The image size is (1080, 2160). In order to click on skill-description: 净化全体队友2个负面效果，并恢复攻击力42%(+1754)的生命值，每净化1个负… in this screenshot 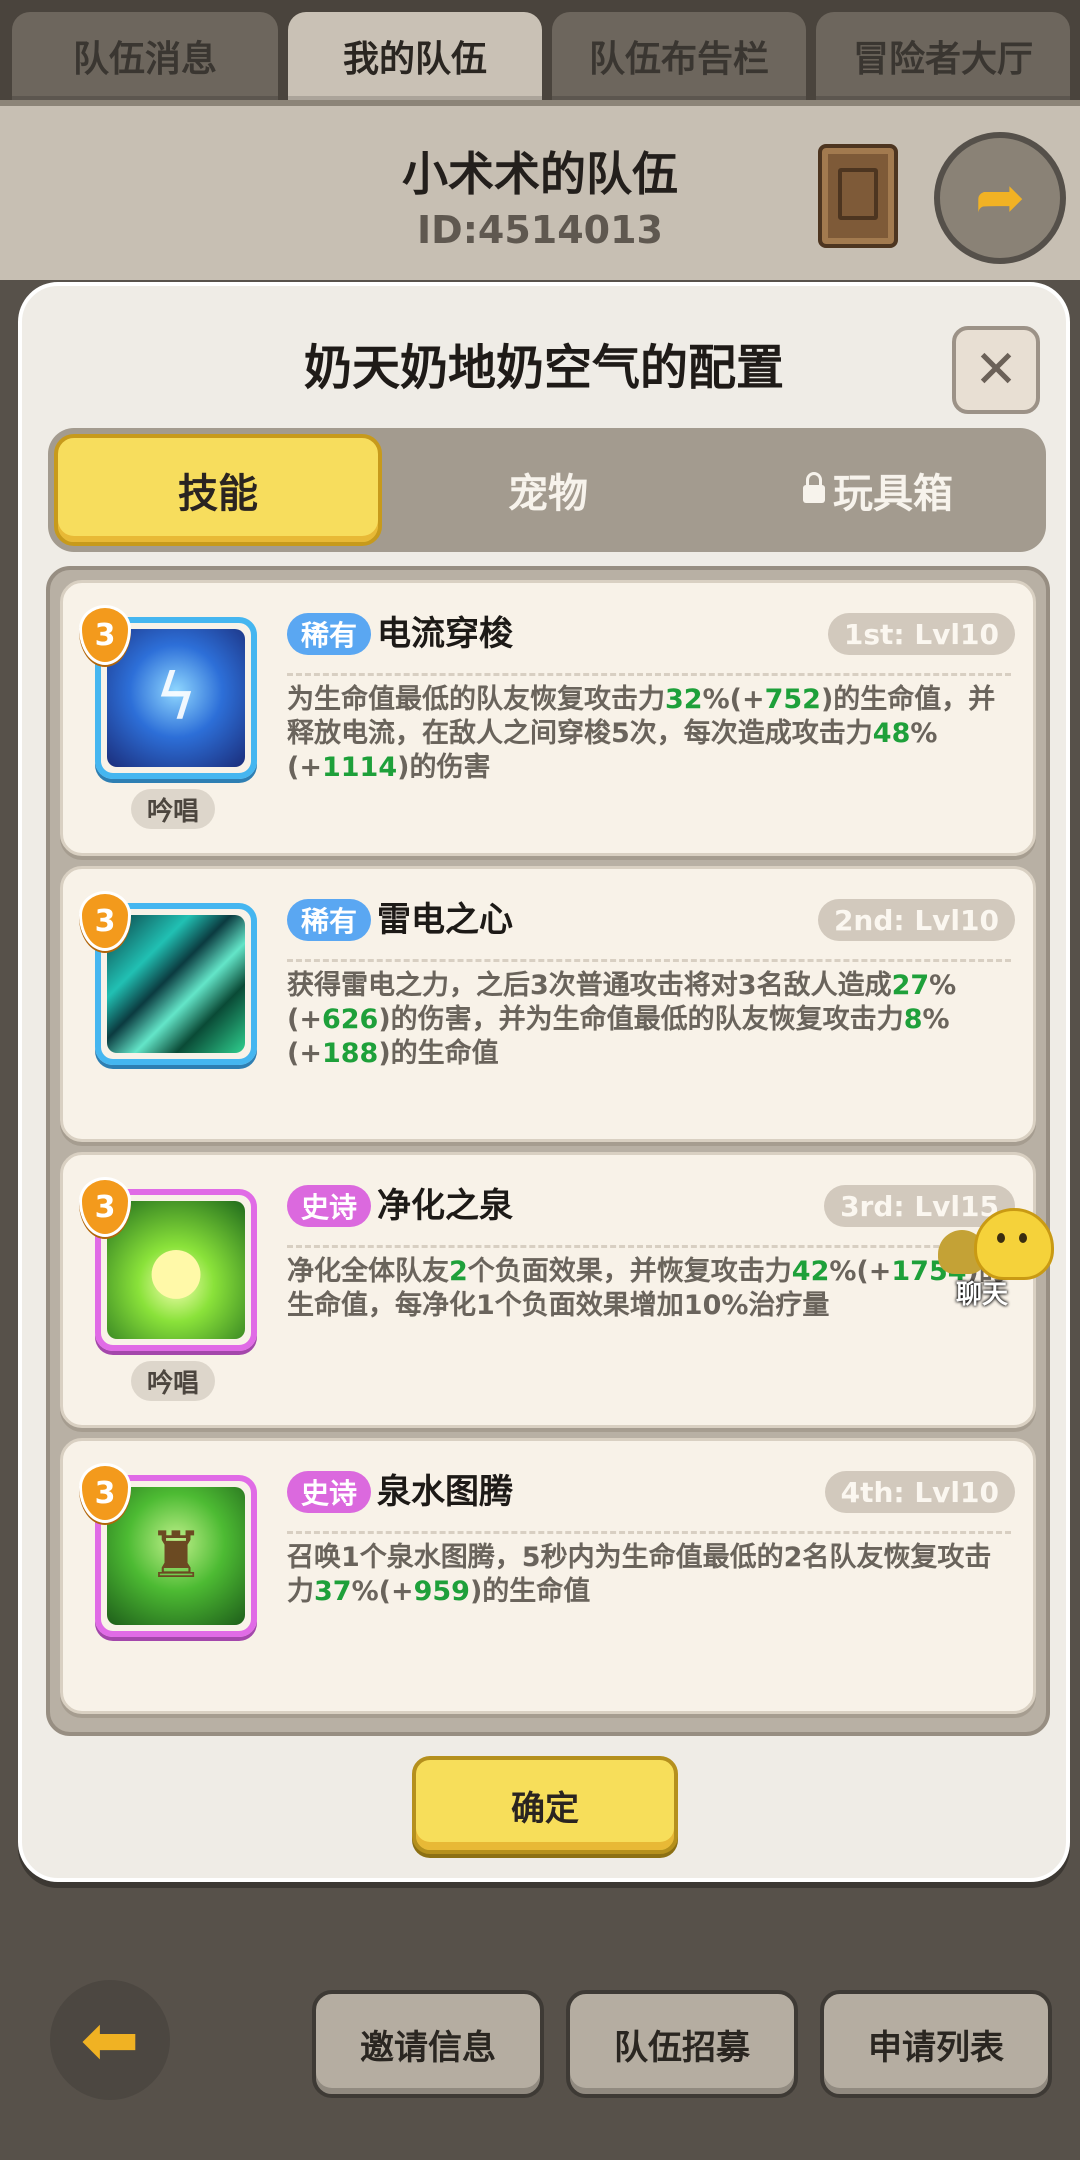, I will do `click(646, 1288)`.